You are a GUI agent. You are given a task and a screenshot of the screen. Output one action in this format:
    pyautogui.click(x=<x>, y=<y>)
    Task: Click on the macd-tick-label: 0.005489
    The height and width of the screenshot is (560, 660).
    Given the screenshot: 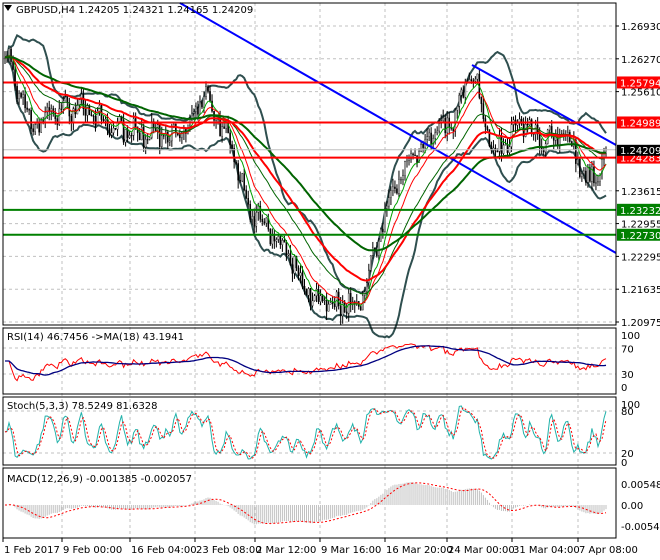 What is the action you would take?
    pyautogui.click(x=640, y=485)
    